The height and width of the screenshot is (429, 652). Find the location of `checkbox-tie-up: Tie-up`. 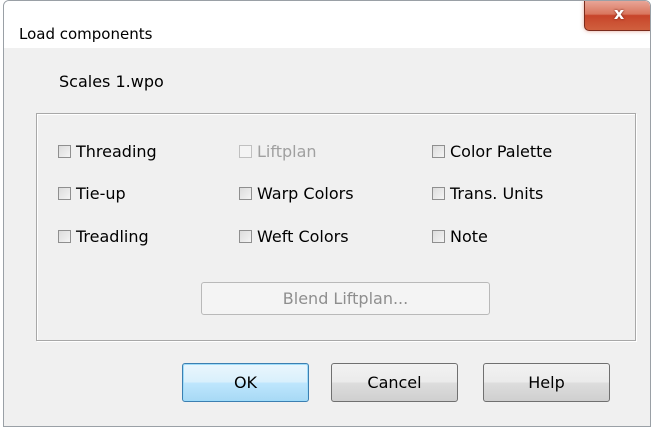

checkbox-tie-up: Tie-up is located at coordinates (92, 193).